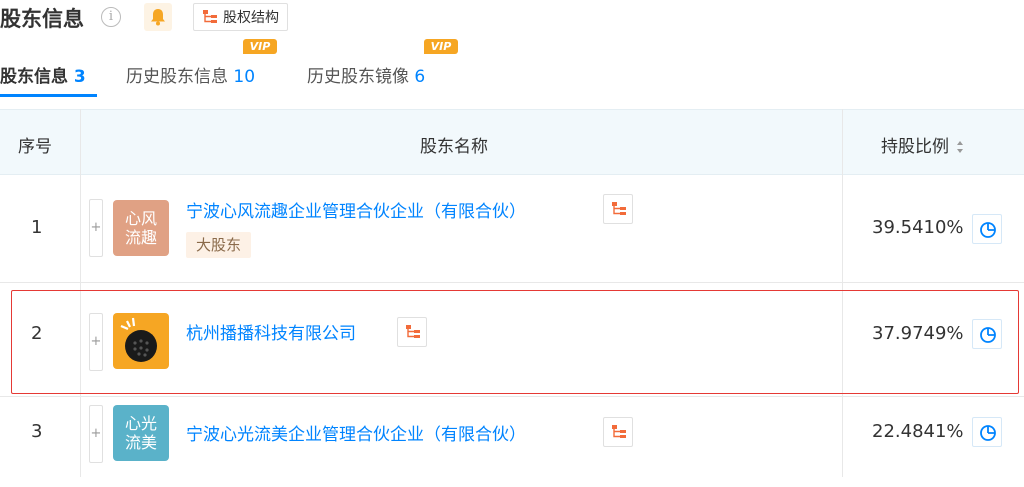  I want to click on equity-structure-button: 股权结构, so click(240, 17).